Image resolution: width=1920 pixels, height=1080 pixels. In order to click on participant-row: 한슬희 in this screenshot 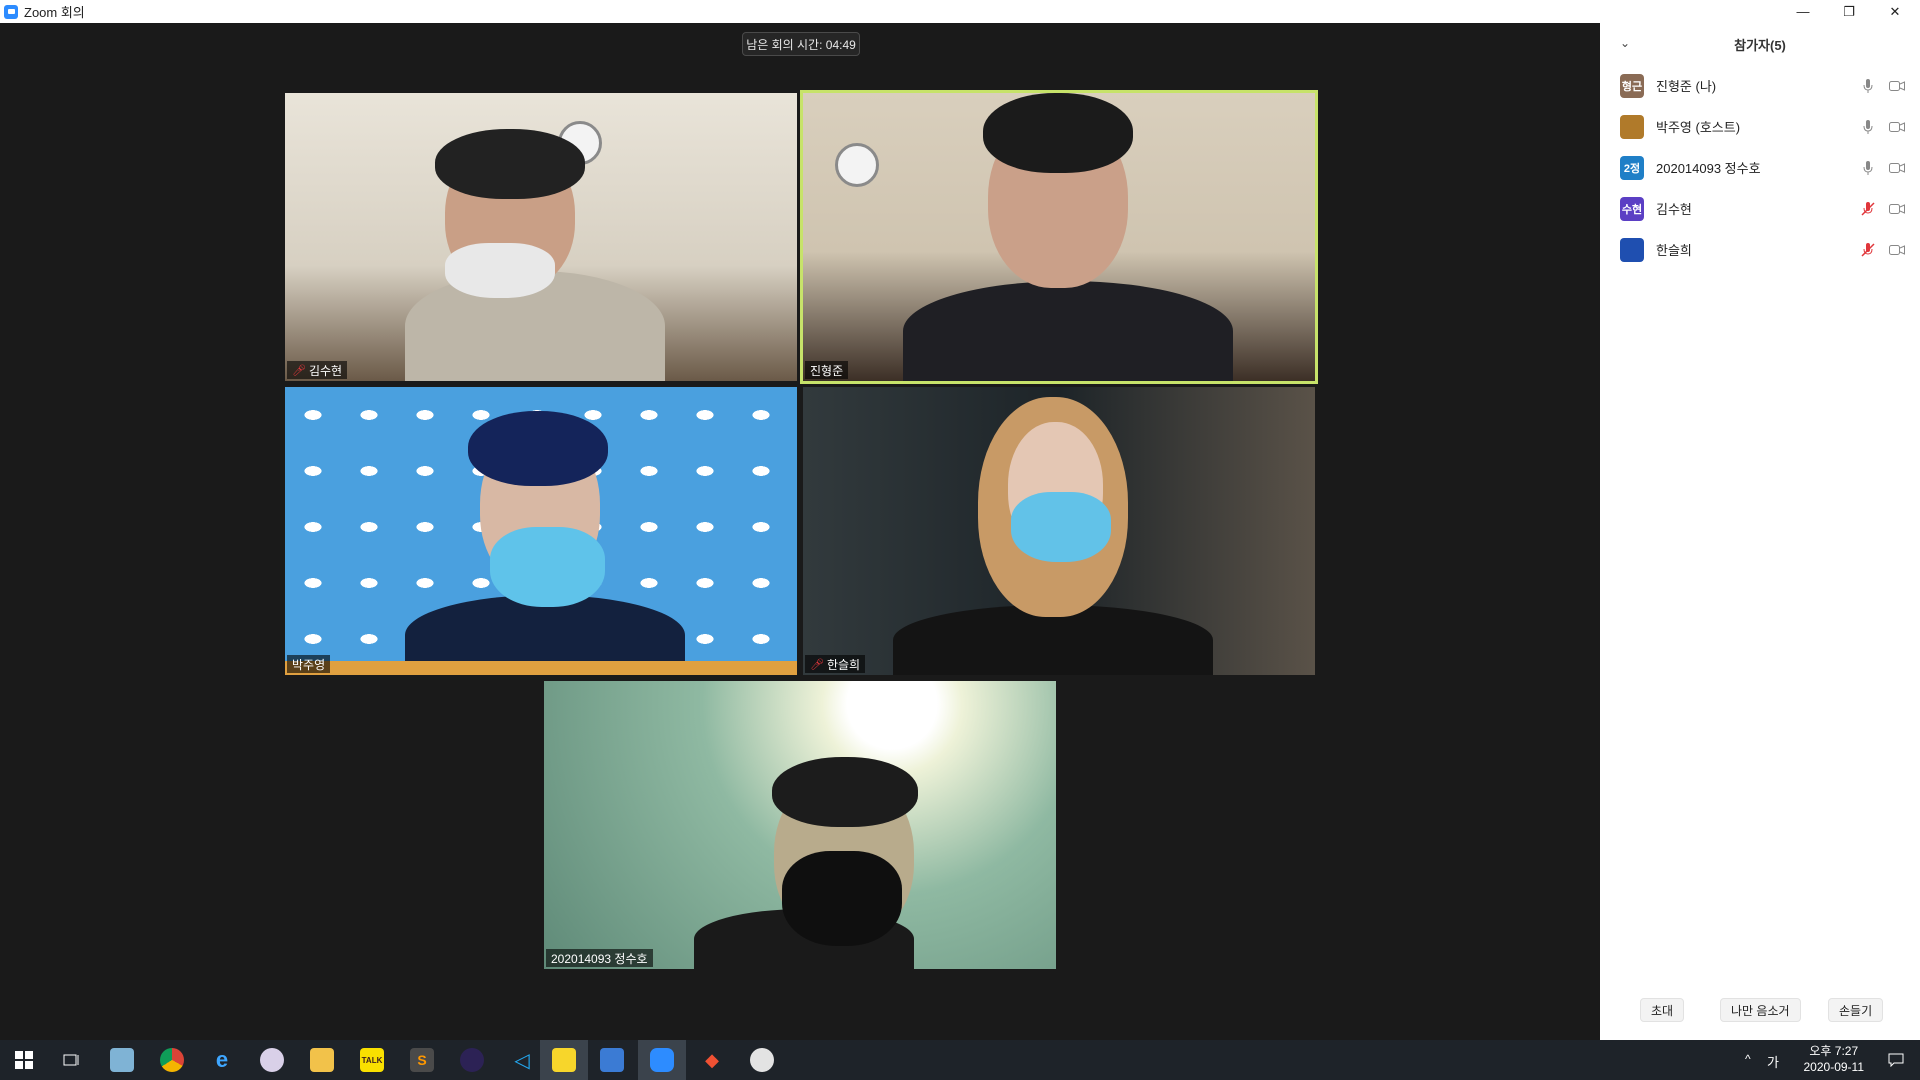, I will do `click(1760, 249)`.